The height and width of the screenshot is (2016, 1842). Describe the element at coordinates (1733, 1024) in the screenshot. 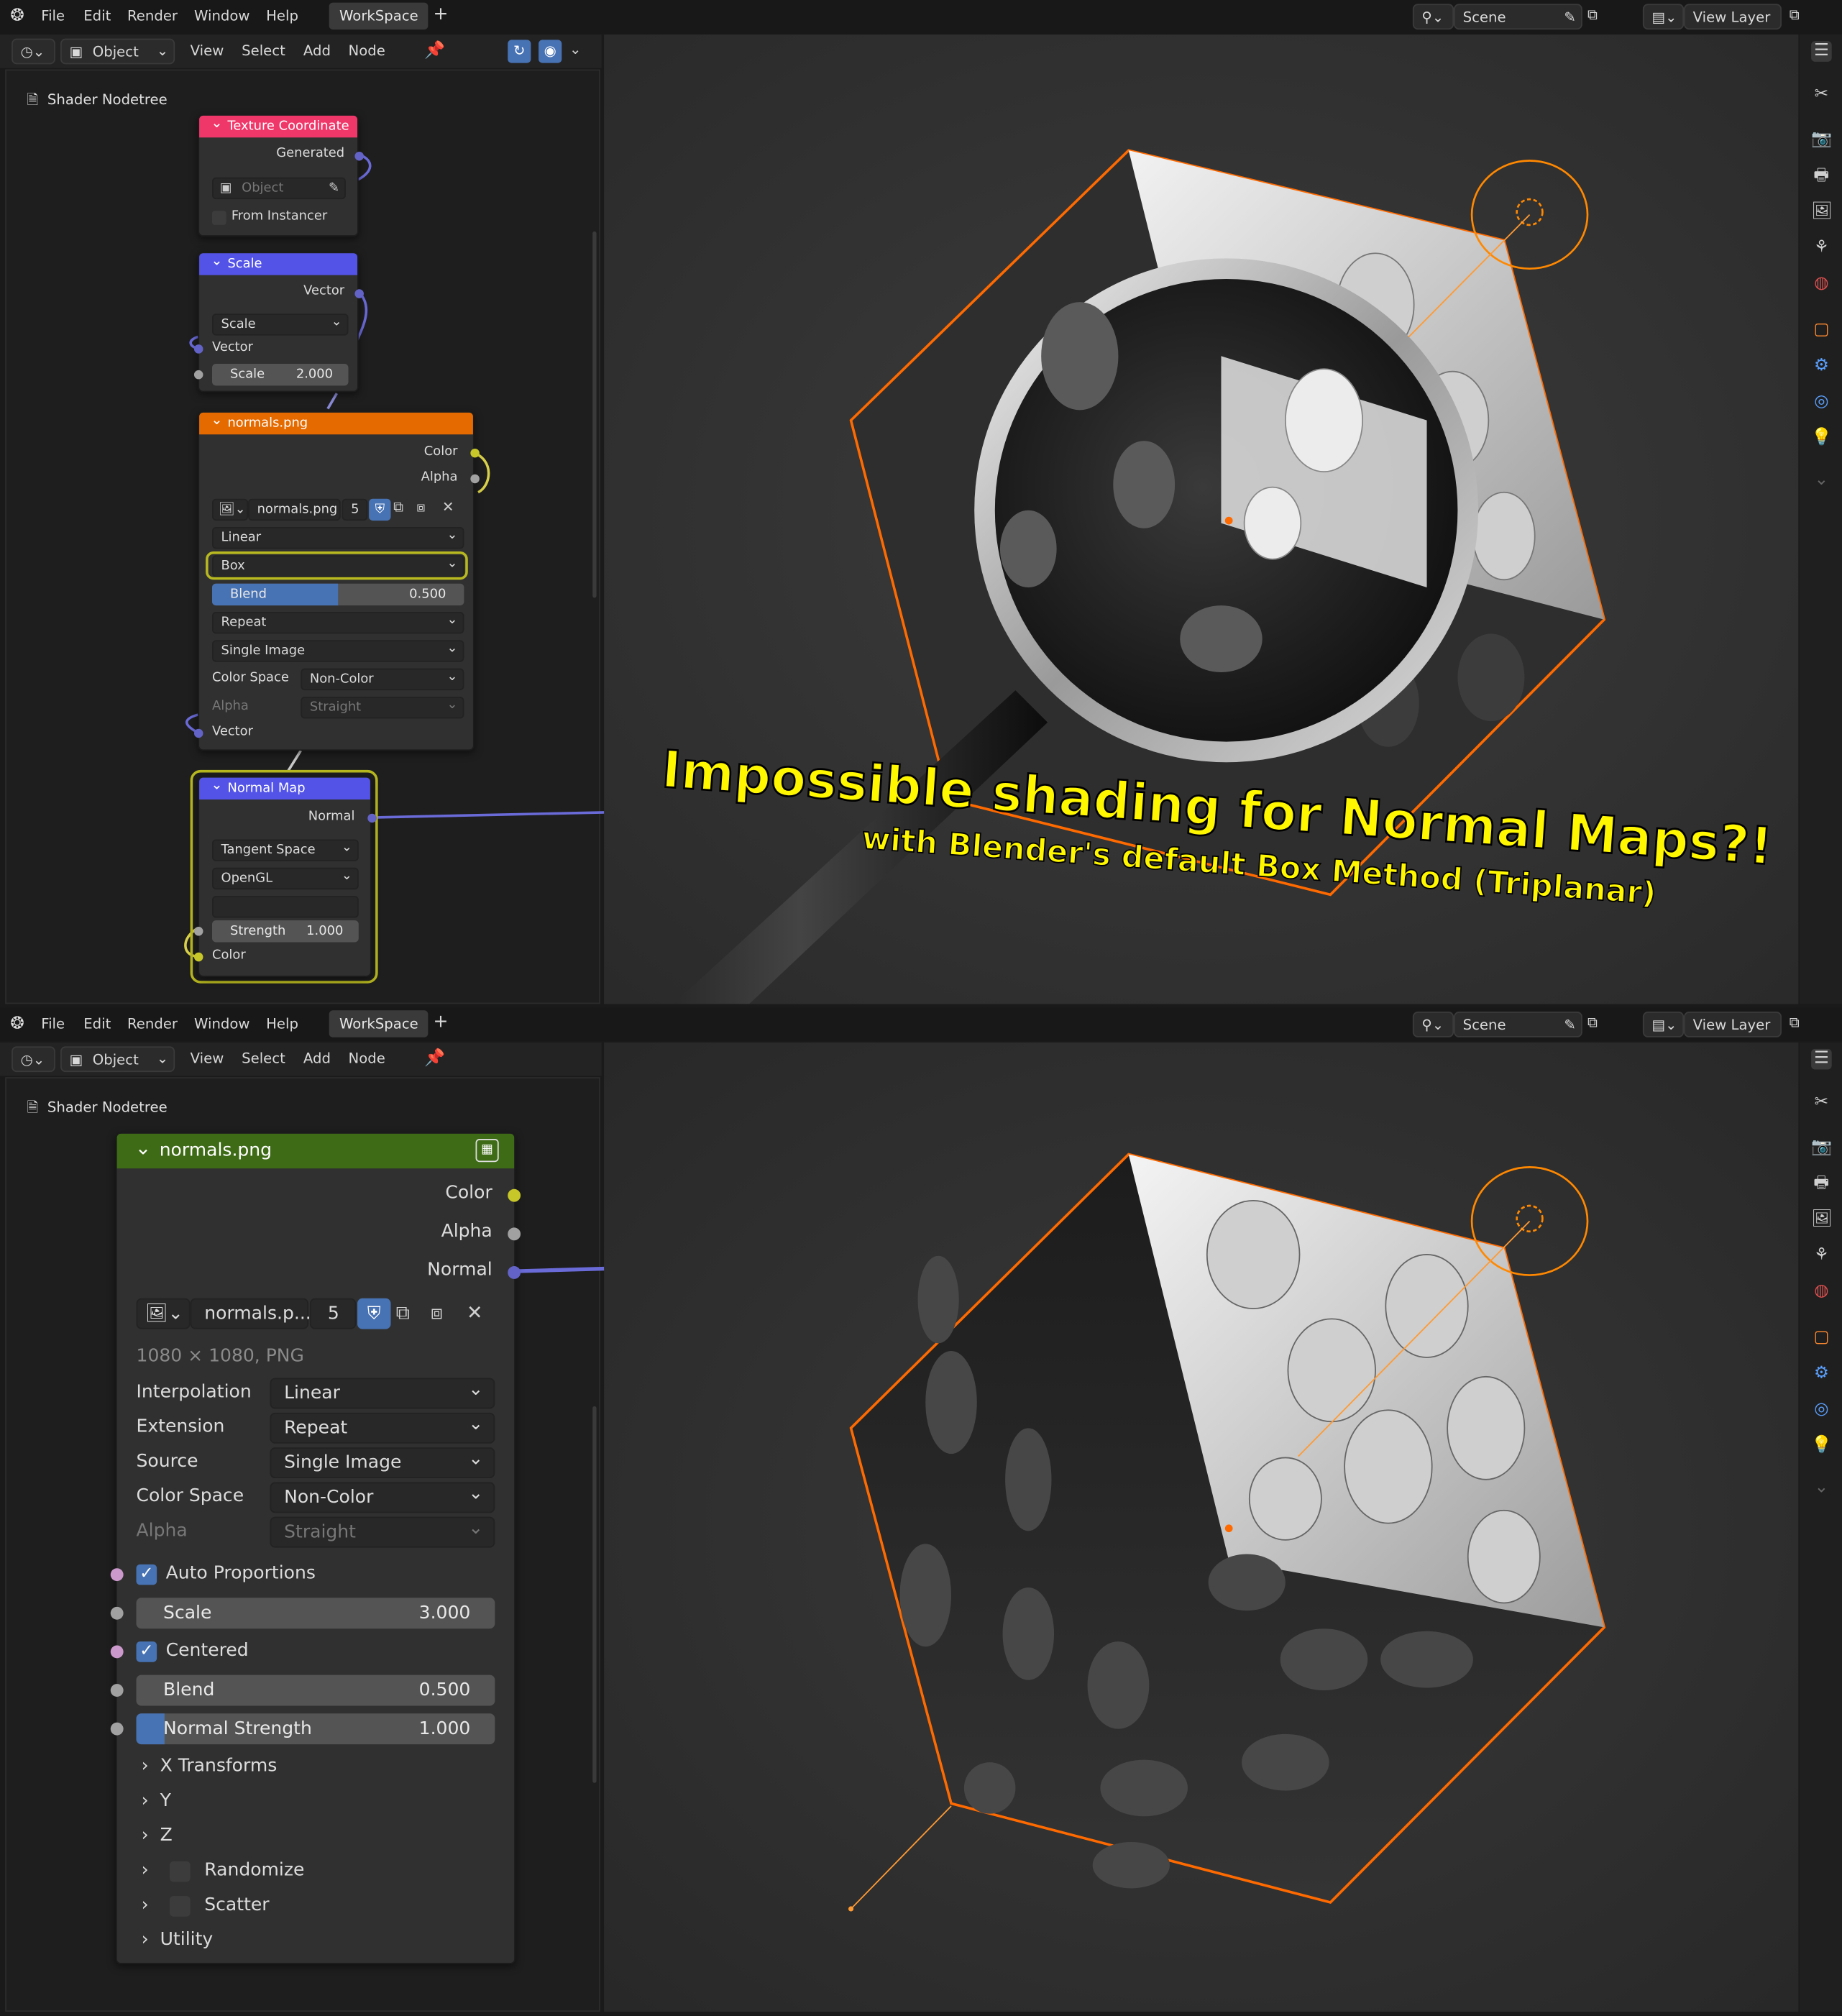

I see `view-layer-selector: View Layer` at that location.